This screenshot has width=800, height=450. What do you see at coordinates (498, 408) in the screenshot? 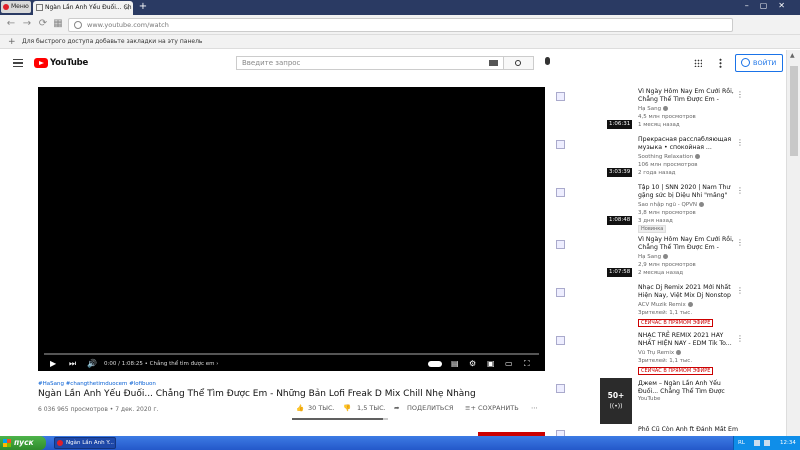
I see `save-button: СОХРАНИТЬ` at bounding box center [498, 408].